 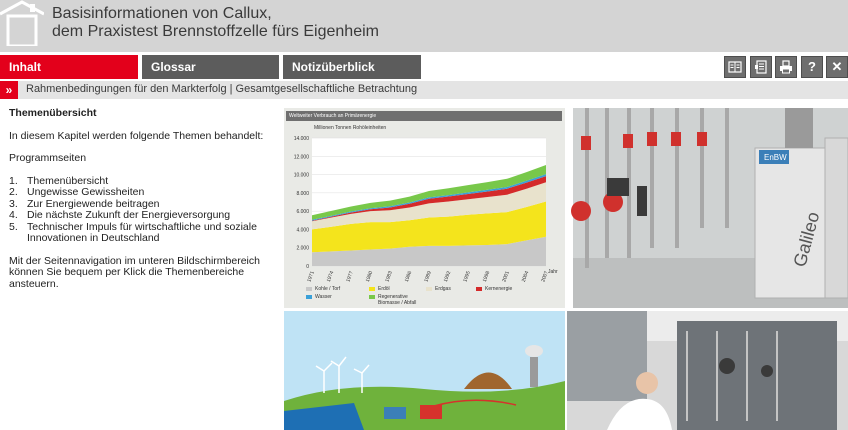 What do you see at coordinates (553, 272) in the screenshot?
I see `x-axis-label: Jahr` at bounding box center [553, 272].